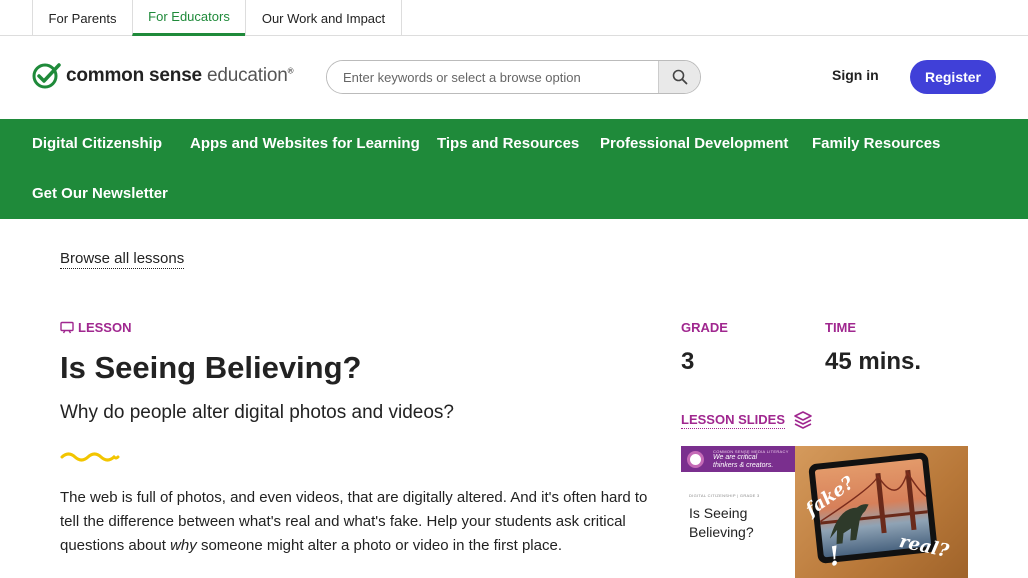 Image resolution: width=1028 pixels, height=578 pixels. I want to click on search-bar, so click(513, 77).